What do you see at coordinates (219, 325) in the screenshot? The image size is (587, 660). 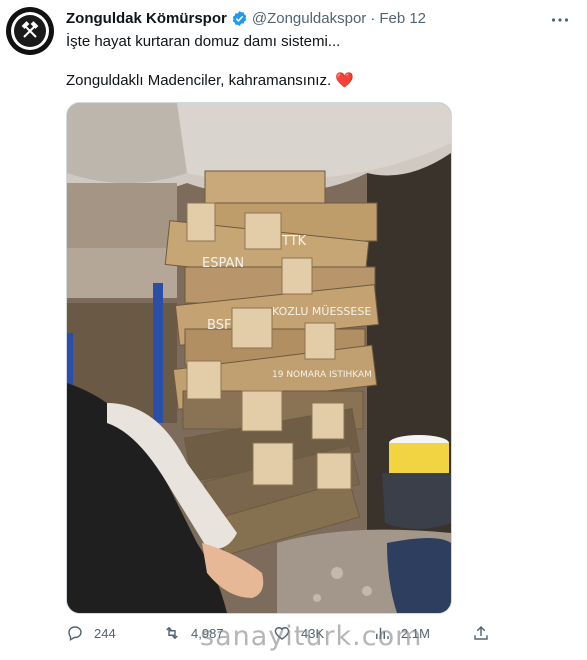 I see `inscription-bsf: BSF` at bounding box center [219, 325].